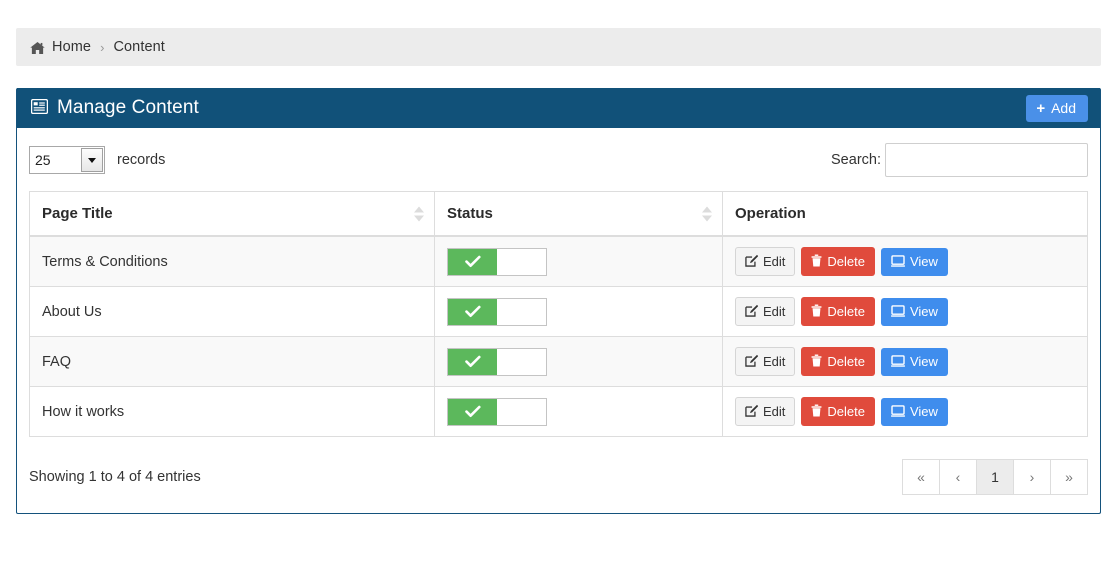  Describe the element at coordinates (958, 477) in the screenshot. I see `pagination-previous: ‹` at that location.